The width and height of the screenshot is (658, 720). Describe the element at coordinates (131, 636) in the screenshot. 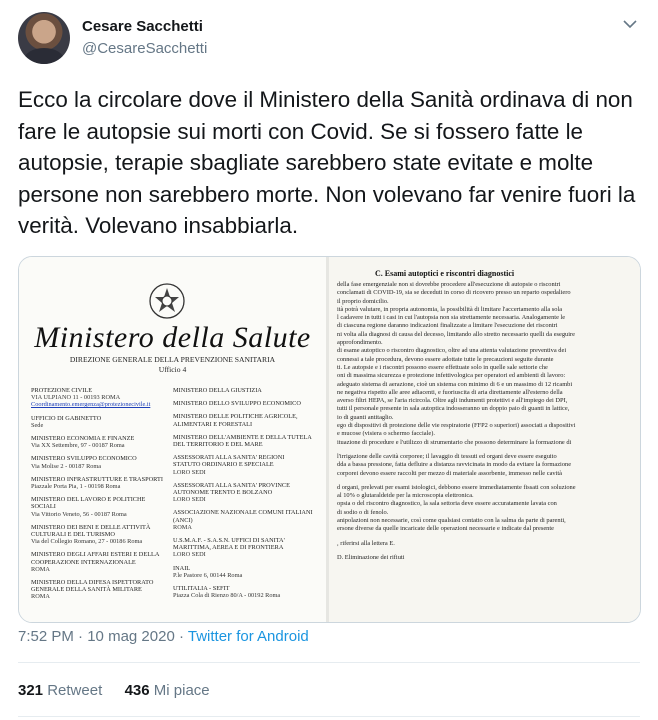

I see `tweet-date: 10 mag 2020` at that location.